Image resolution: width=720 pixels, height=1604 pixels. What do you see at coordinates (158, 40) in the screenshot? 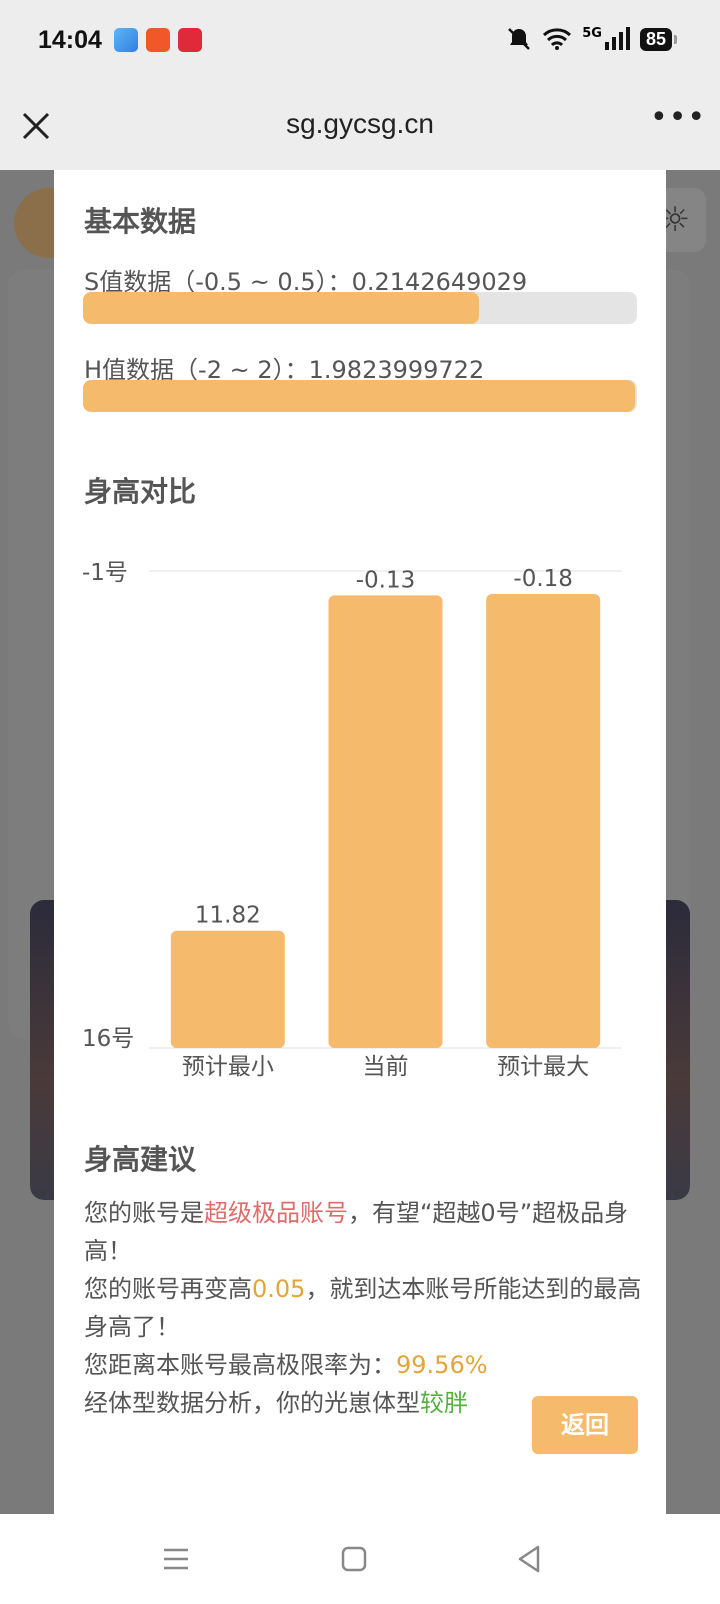
I see `pinduoduo-app-icon` at bounding box center [158, 40].